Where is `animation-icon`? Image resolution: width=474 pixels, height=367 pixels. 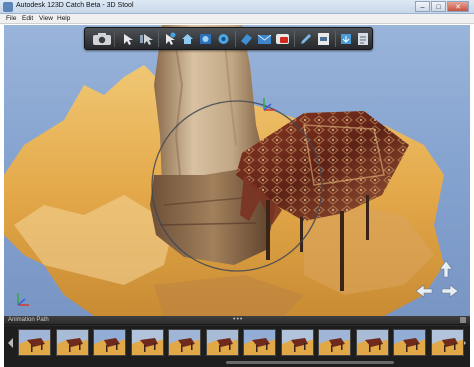
animation-icon is located at coordinates (205, 39).